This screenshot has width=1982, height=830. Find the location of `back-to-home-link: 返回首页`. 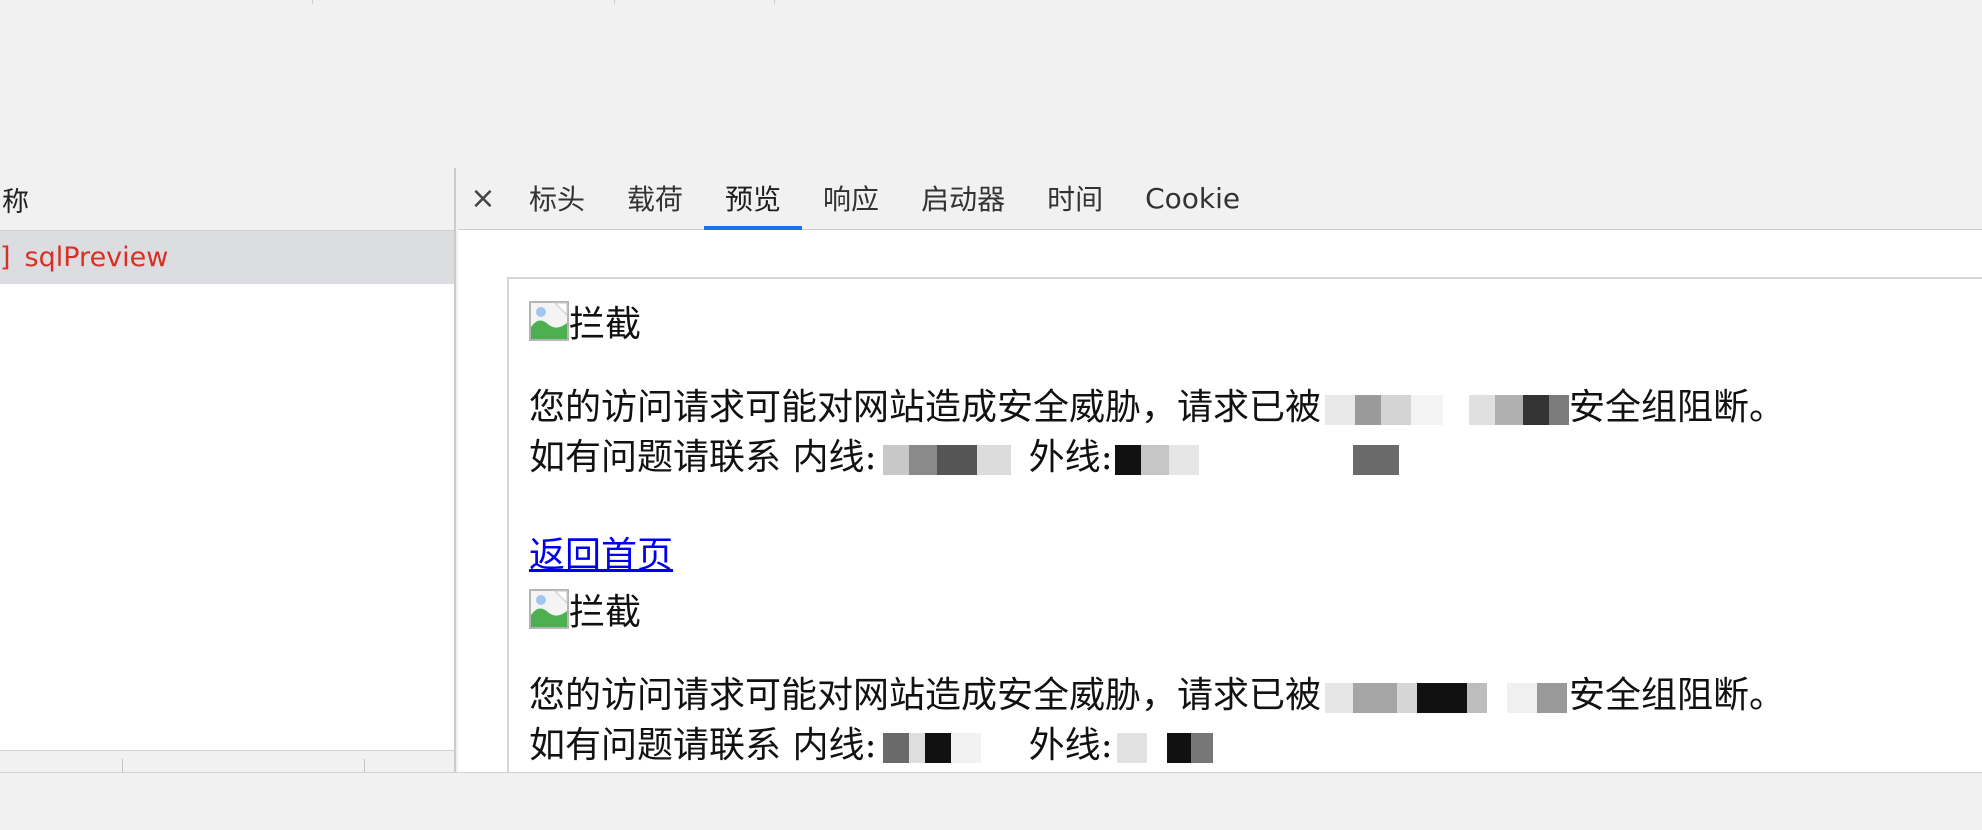

back-to-home-link: 返回首页 is located at coordinates (601, 555).